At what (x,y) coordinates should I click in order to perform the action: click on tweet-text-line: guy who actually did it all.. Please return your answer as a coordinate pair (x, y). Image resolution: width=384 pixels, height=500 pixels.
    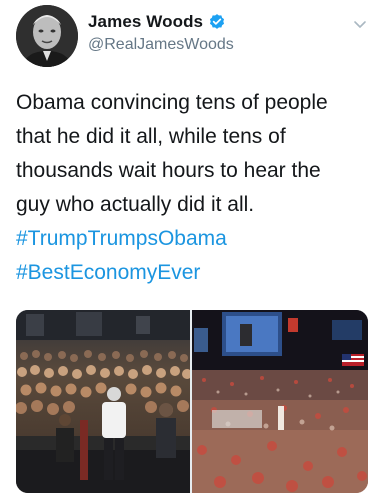
    Looking at the image, I should click on (135, 204).